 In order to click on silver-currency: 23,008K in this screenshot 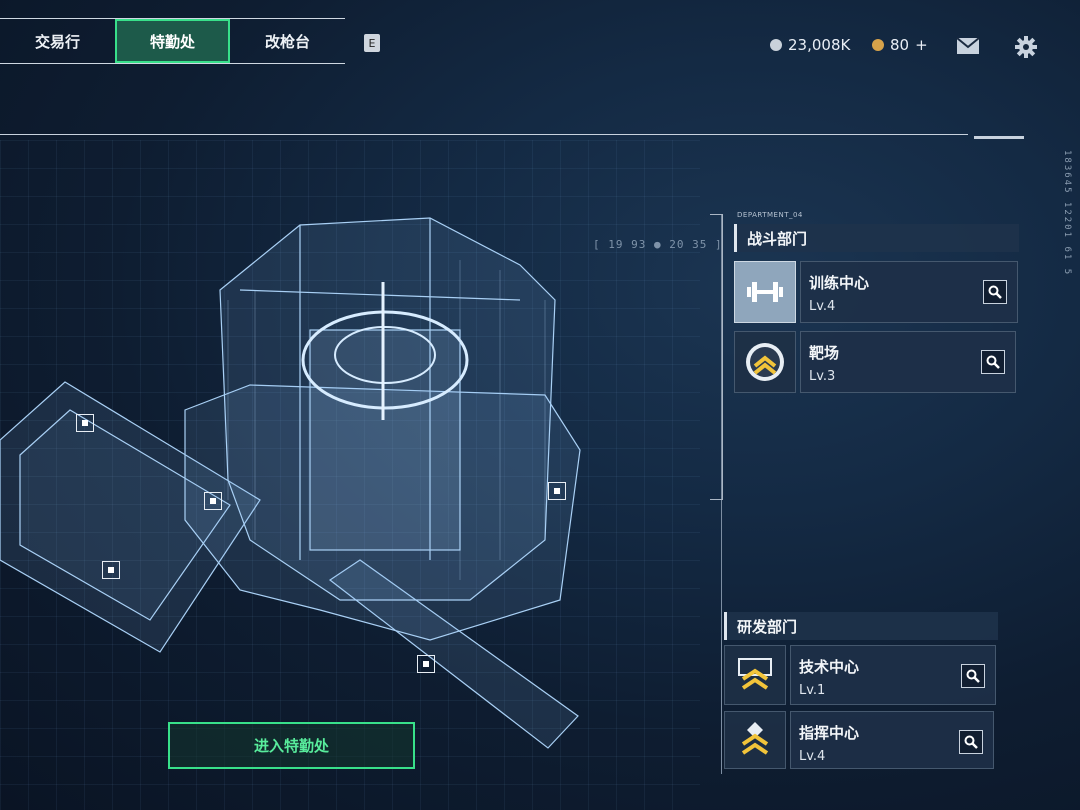, I will do `click(810, 45)`.